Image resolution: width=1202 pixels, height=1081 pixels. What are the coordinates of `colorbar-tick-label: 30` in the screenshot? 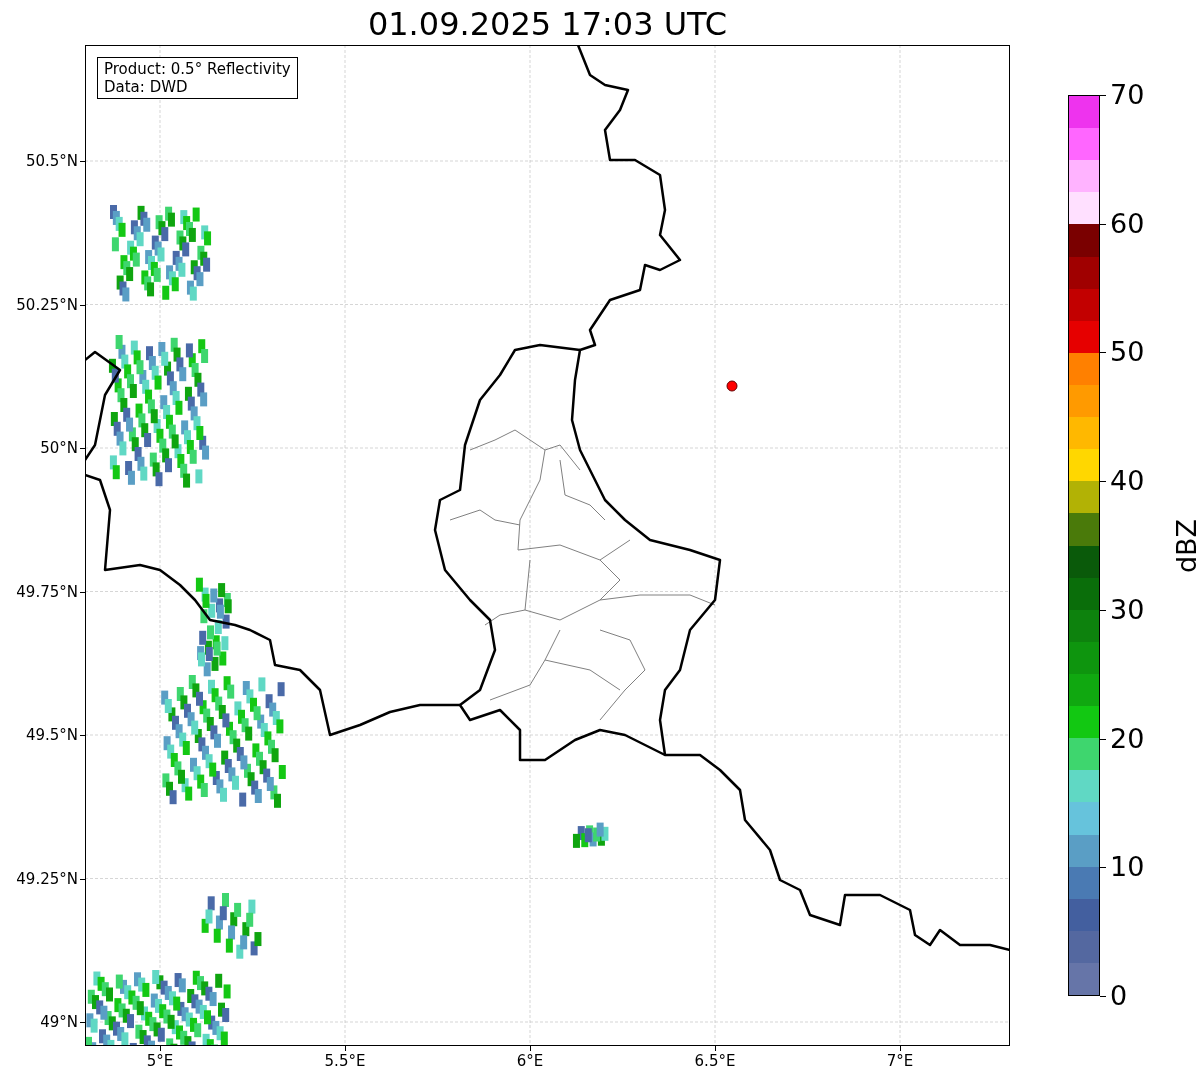 It's located at (1127, 609).